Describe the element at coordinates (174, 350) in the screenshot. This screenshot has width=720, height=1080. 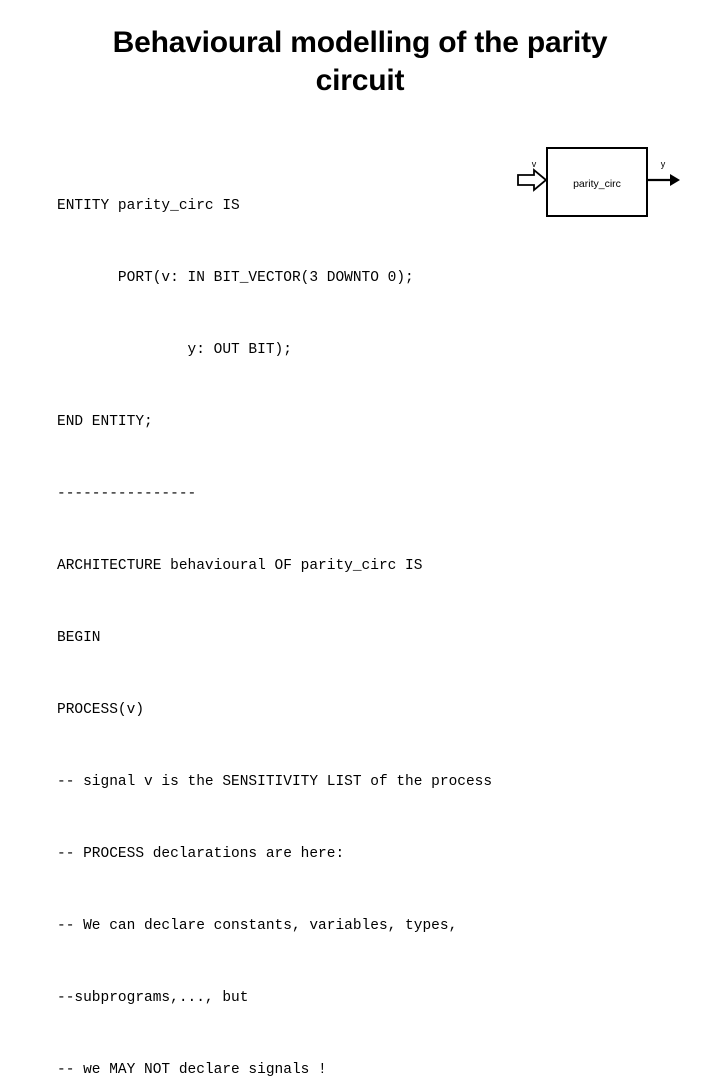
I see `code-line: y: OUT BIT);` at that location.